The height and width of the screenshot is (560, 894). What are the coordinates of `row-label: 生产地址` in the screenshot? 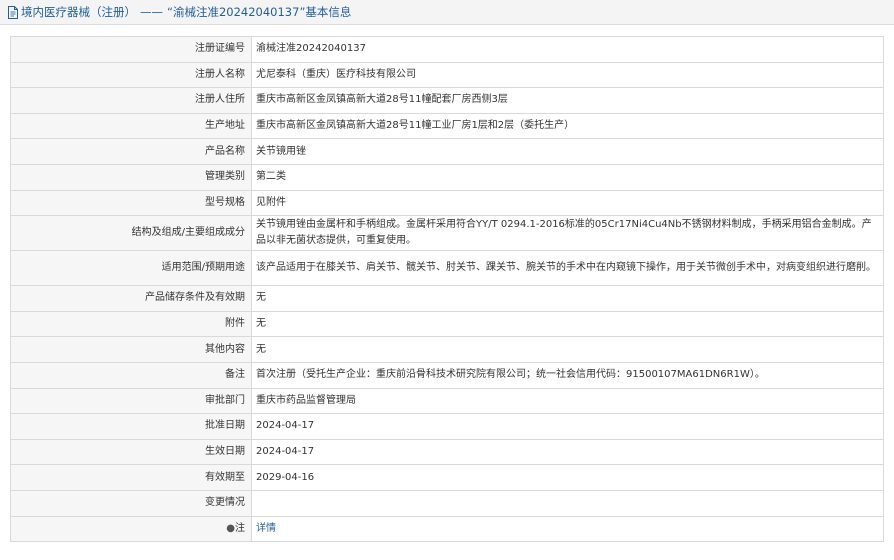 It's located at (131, 126).